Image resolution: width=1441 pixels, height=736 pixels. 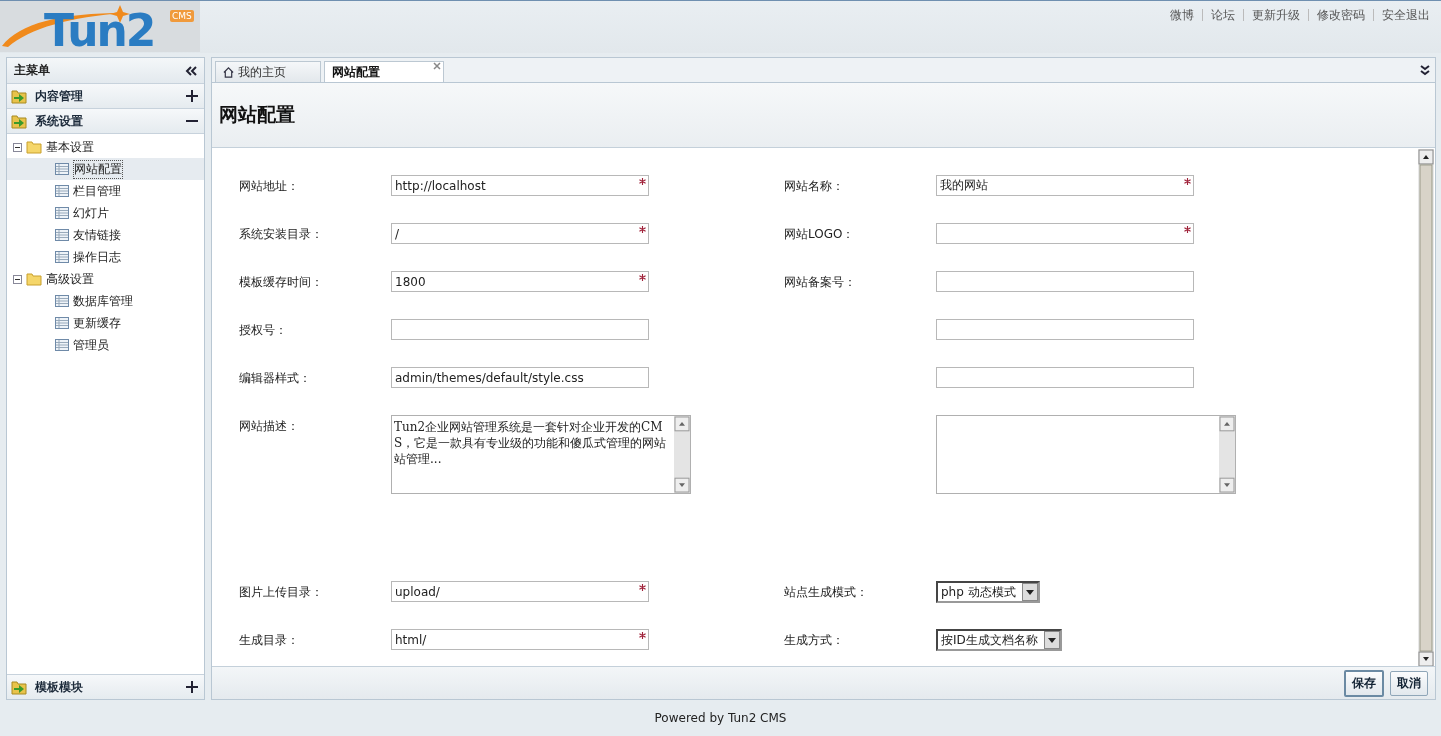 What do you see at coordinates (1406, 15) in the screenshot?
I see `header-link: 安全退出` at bounding box center [1406, 15].